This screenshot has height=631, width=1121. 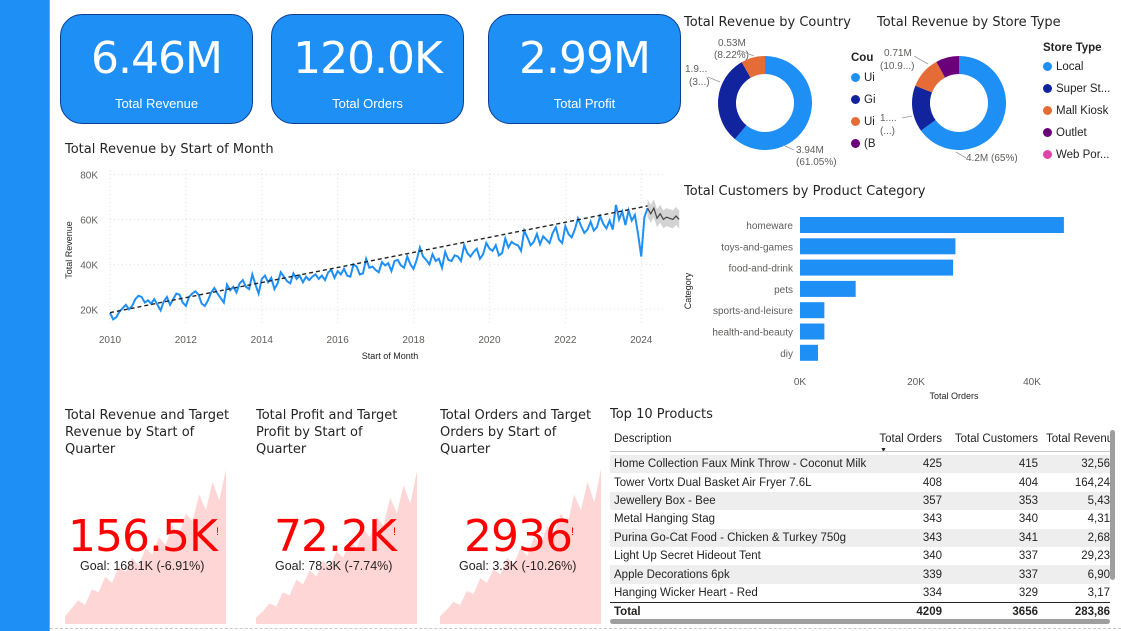 I want to click on gauge-profit-value: 72.2K, so click(x=335, y=536).